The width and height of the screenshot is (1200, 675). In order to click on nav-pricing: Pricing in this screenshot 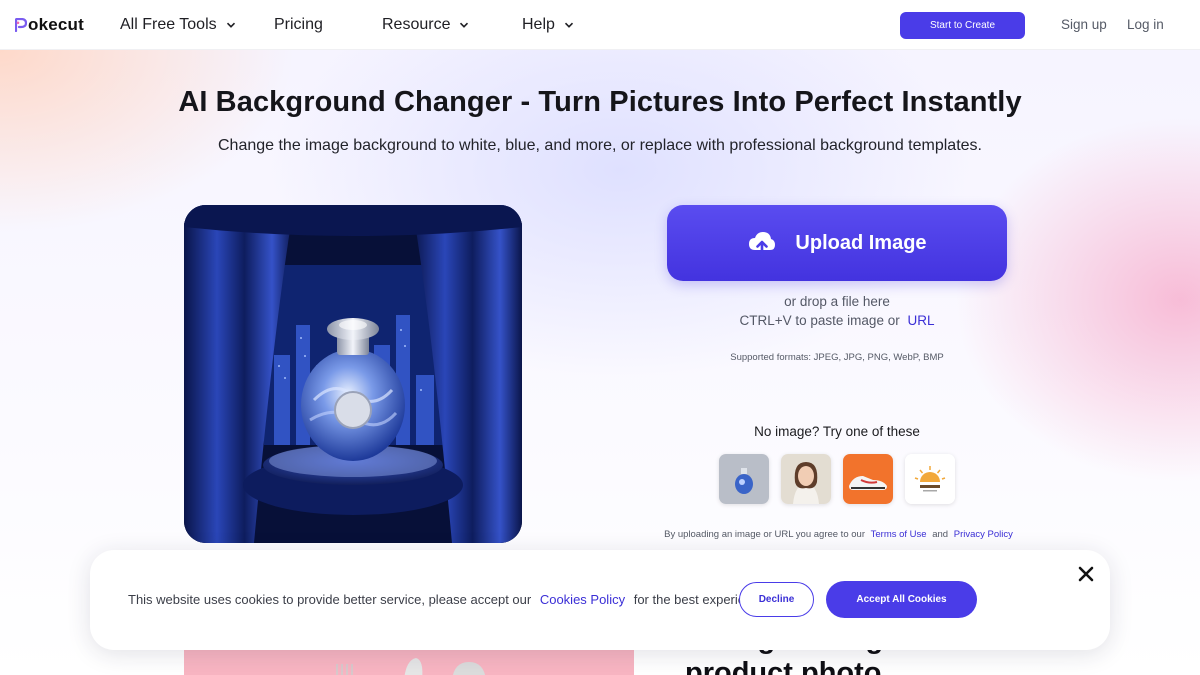, I will do `click(298, 25)`.